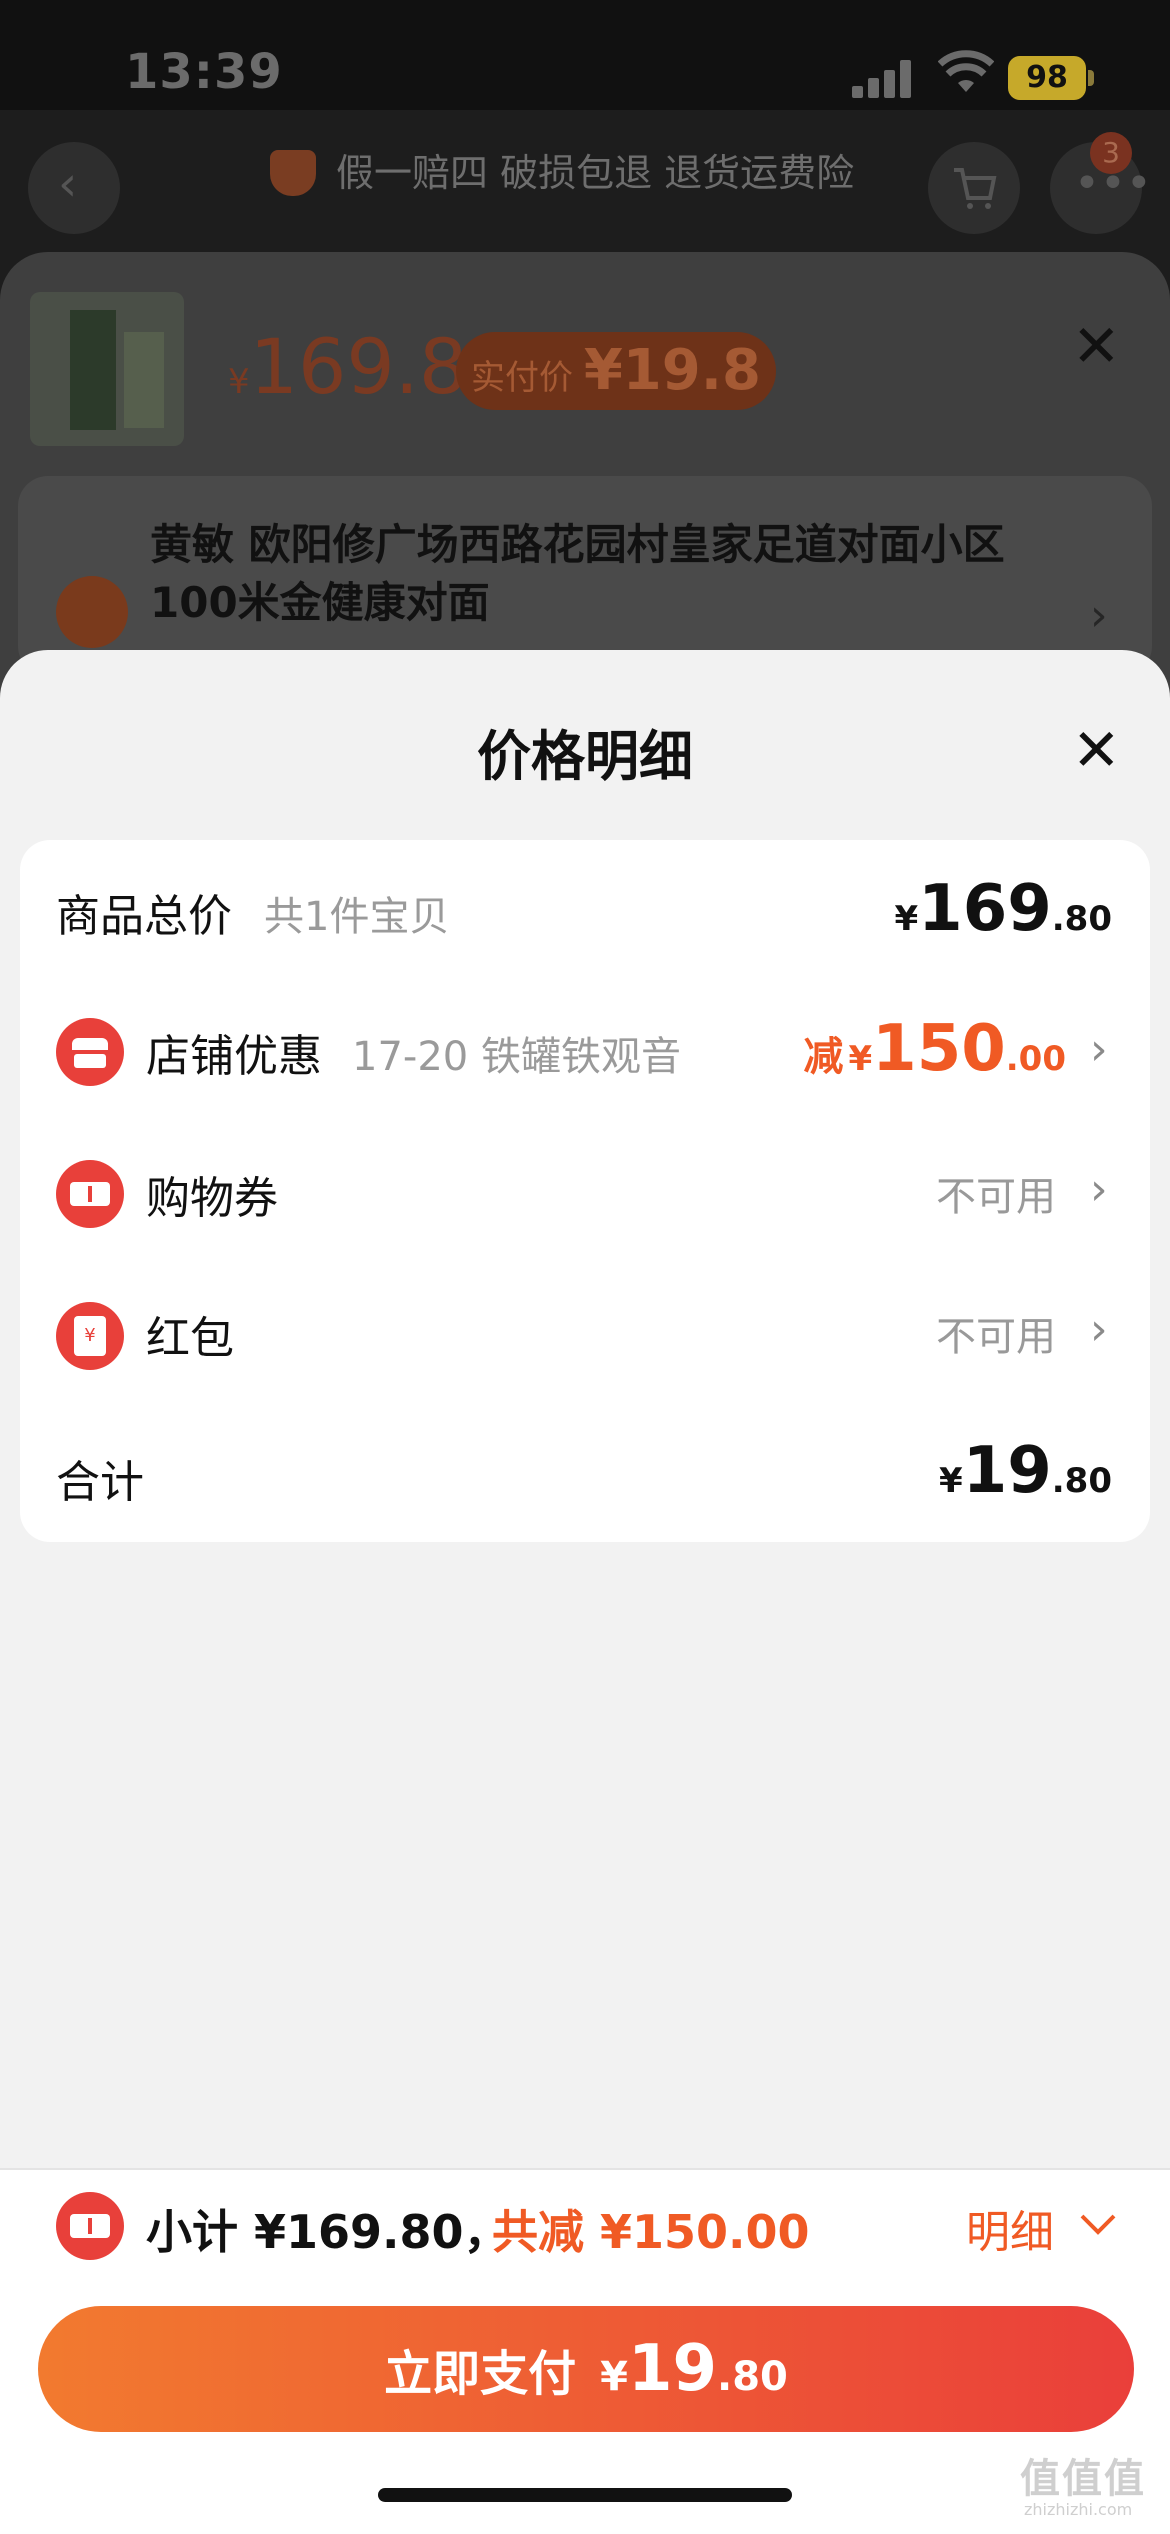 Image resolution: width=1170 pixels, height=2534 pixels. Describe the element at coordinates (328, 2232) in the screenshot. I see `subtotal-text: 小计 ¥169.80，` at that location.